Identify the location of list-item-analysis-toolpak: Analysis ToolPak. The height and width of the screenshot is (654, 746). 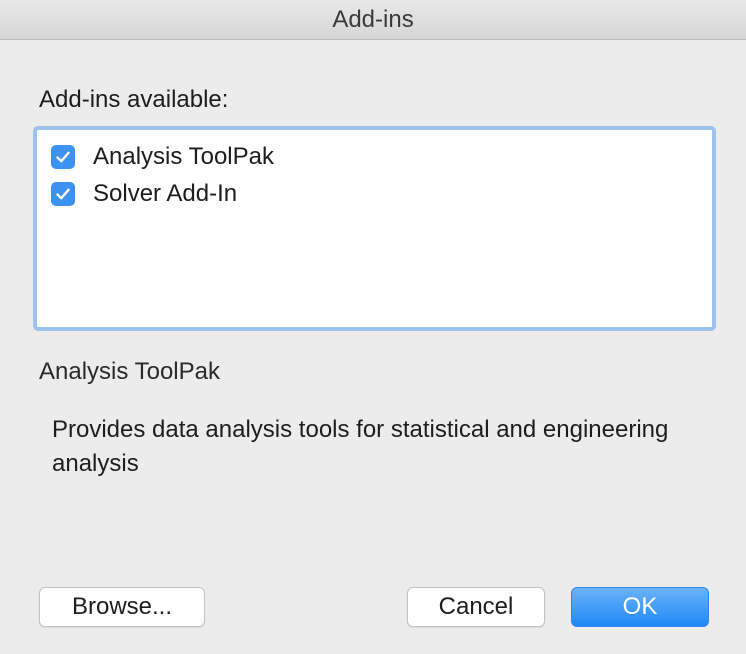
(374, 156).